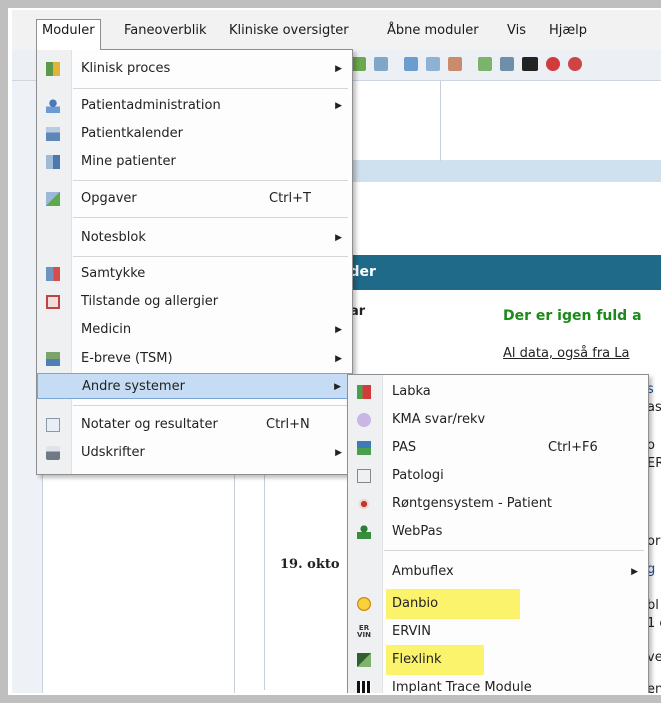 Image resolution: width=661 pixels, height=703 pixels. Describe the element at coordinates (194, 330) in the screenshot. I see `menu-item-medicin: Medicin ▶` at that location.